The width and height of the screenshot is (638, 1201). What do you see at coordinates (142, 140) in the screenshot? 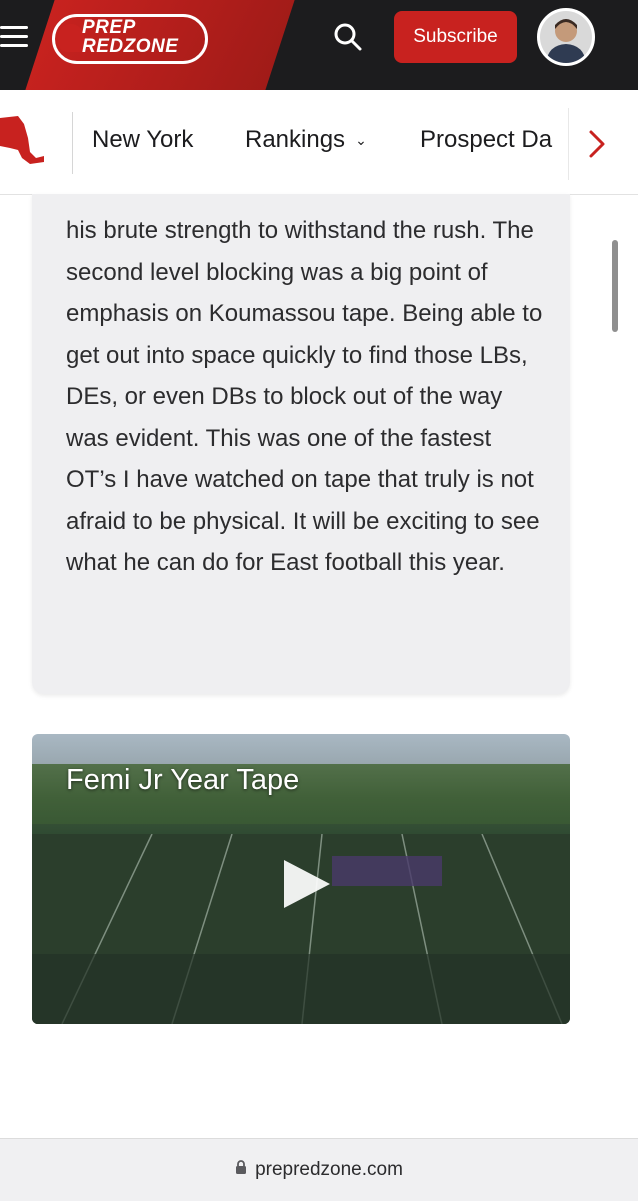
I see `nav-item-new-york: New York` at bounding box center [142, 140].